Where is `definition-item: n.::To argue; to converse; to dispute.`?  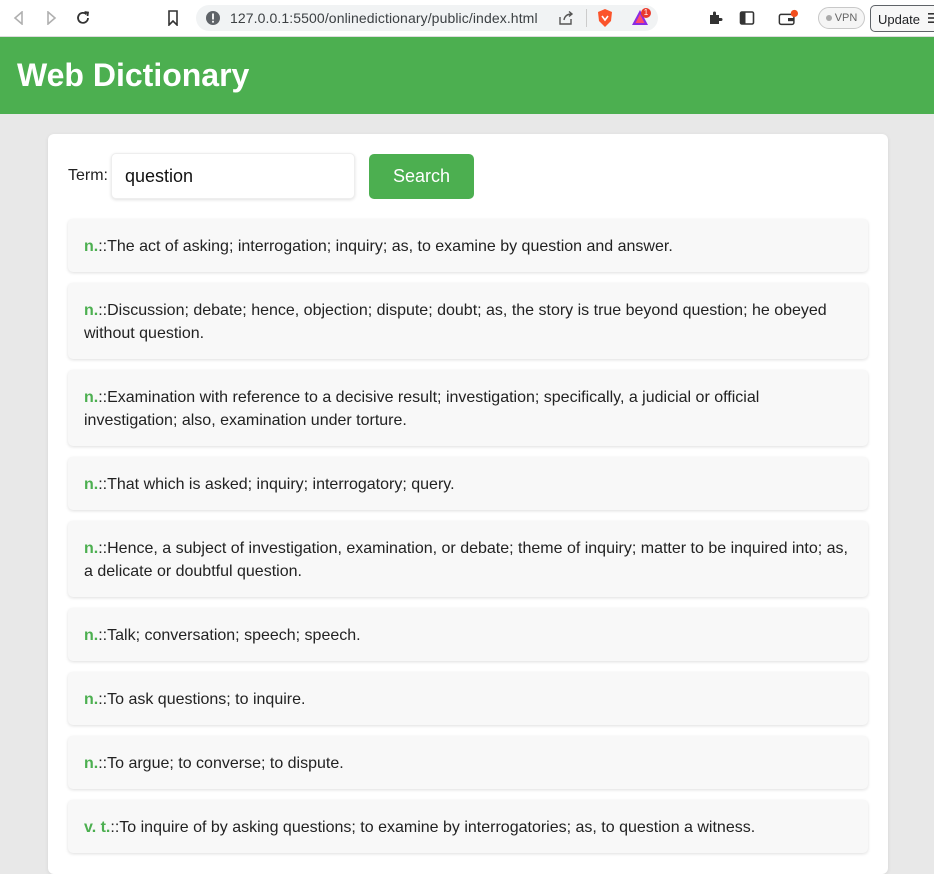
definition-item: n.::To argue; to converse; to dispute. is located at coordinates (468, 762).